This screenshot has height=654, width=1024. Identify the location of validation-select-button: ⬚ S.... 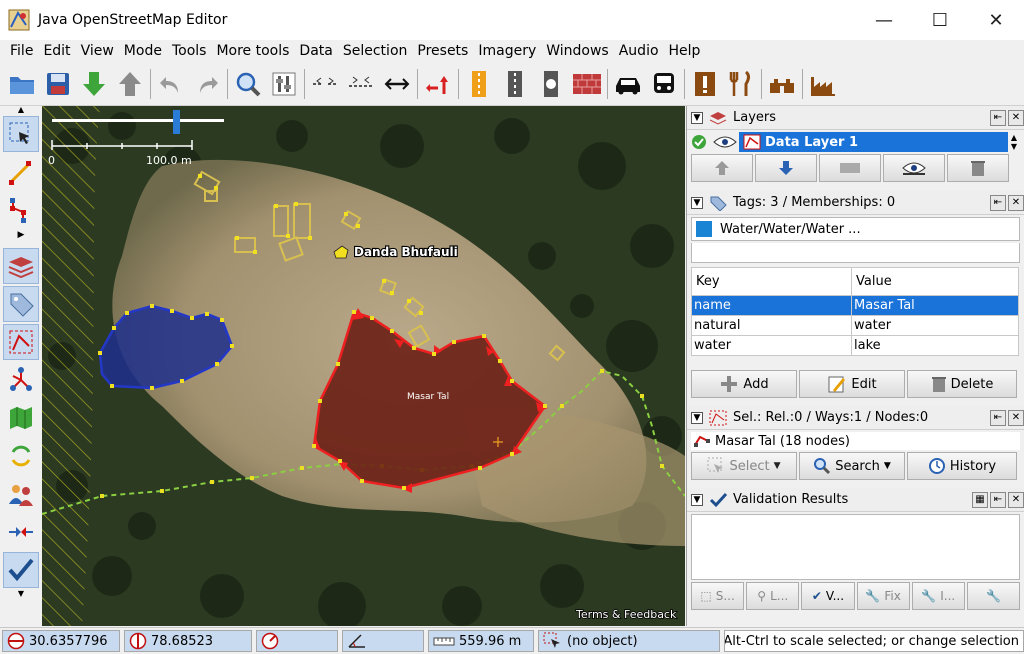
(718, 596).